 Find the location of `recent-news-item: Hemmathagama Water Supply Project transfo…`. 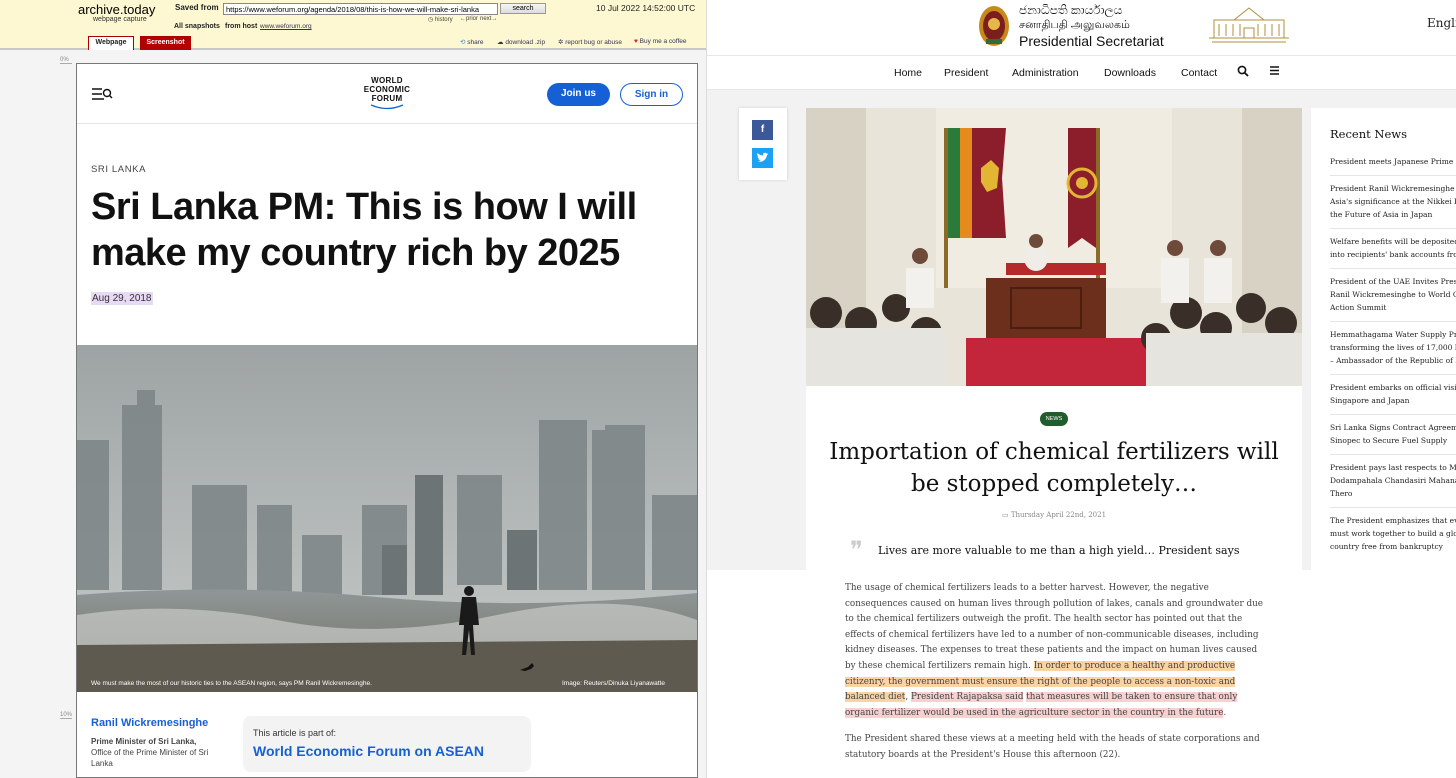

recent-news-item: Hemmathagama Water Supply Project transfo… is located at coordinates (1393, 347).